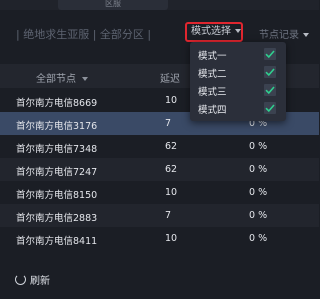 This screenshot has height=299, width=320. I want to click on mode-option-label: 模式二, so click(212, 74).